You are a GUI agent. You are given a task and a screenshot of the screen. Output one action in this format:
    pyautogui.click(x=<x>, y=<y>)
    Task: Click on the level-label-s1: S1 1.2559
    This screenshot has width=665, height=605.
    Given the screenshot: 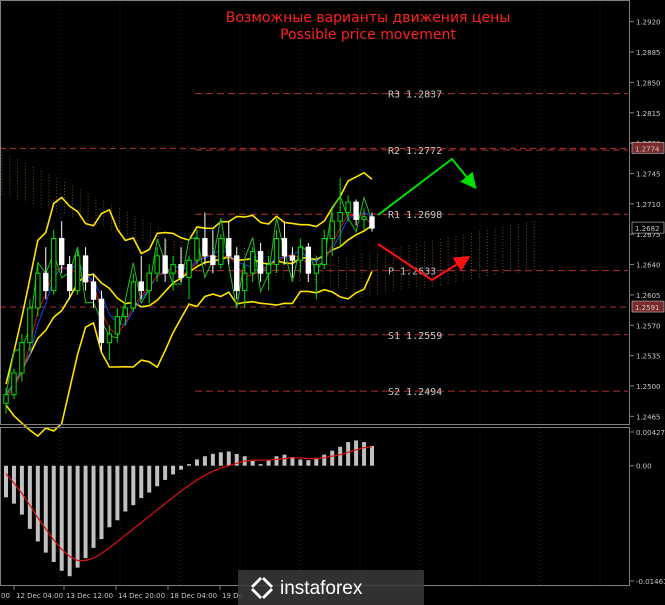 What is the action you would take?
    pyautogui.click(x=415, y=336)
    